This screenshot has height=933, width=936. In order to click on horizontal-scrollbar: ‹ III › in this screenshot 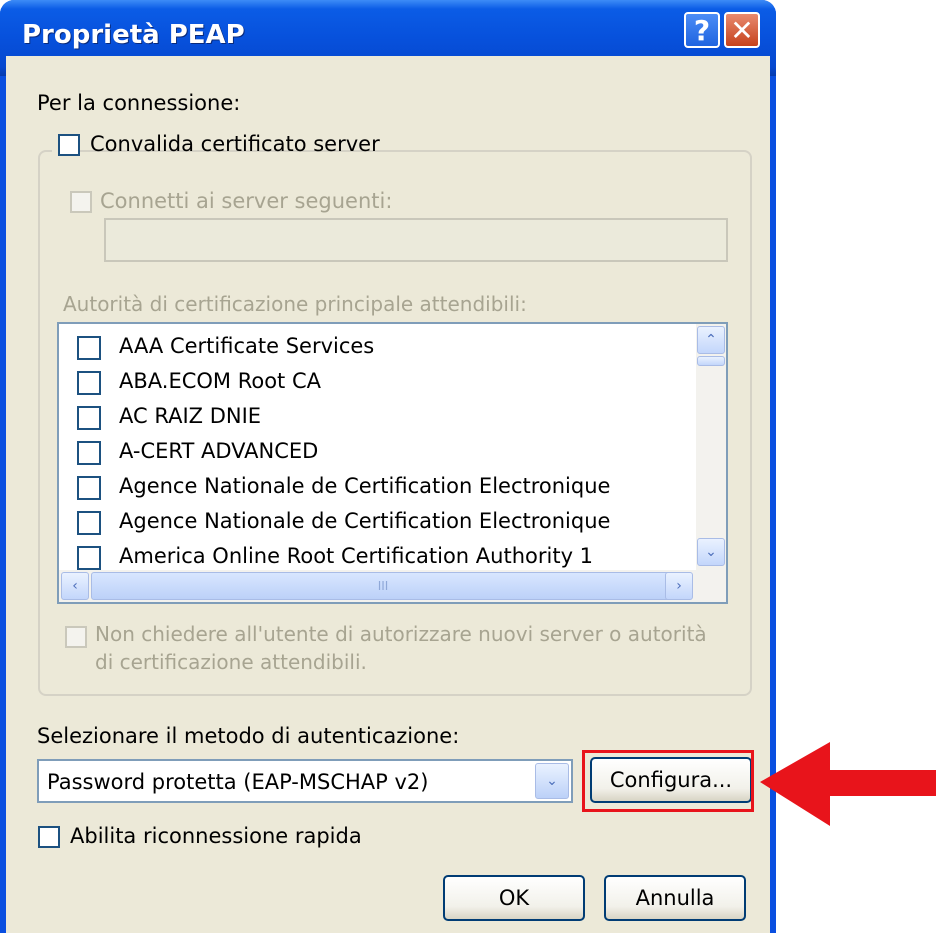, I will do `click(392, 586)`.